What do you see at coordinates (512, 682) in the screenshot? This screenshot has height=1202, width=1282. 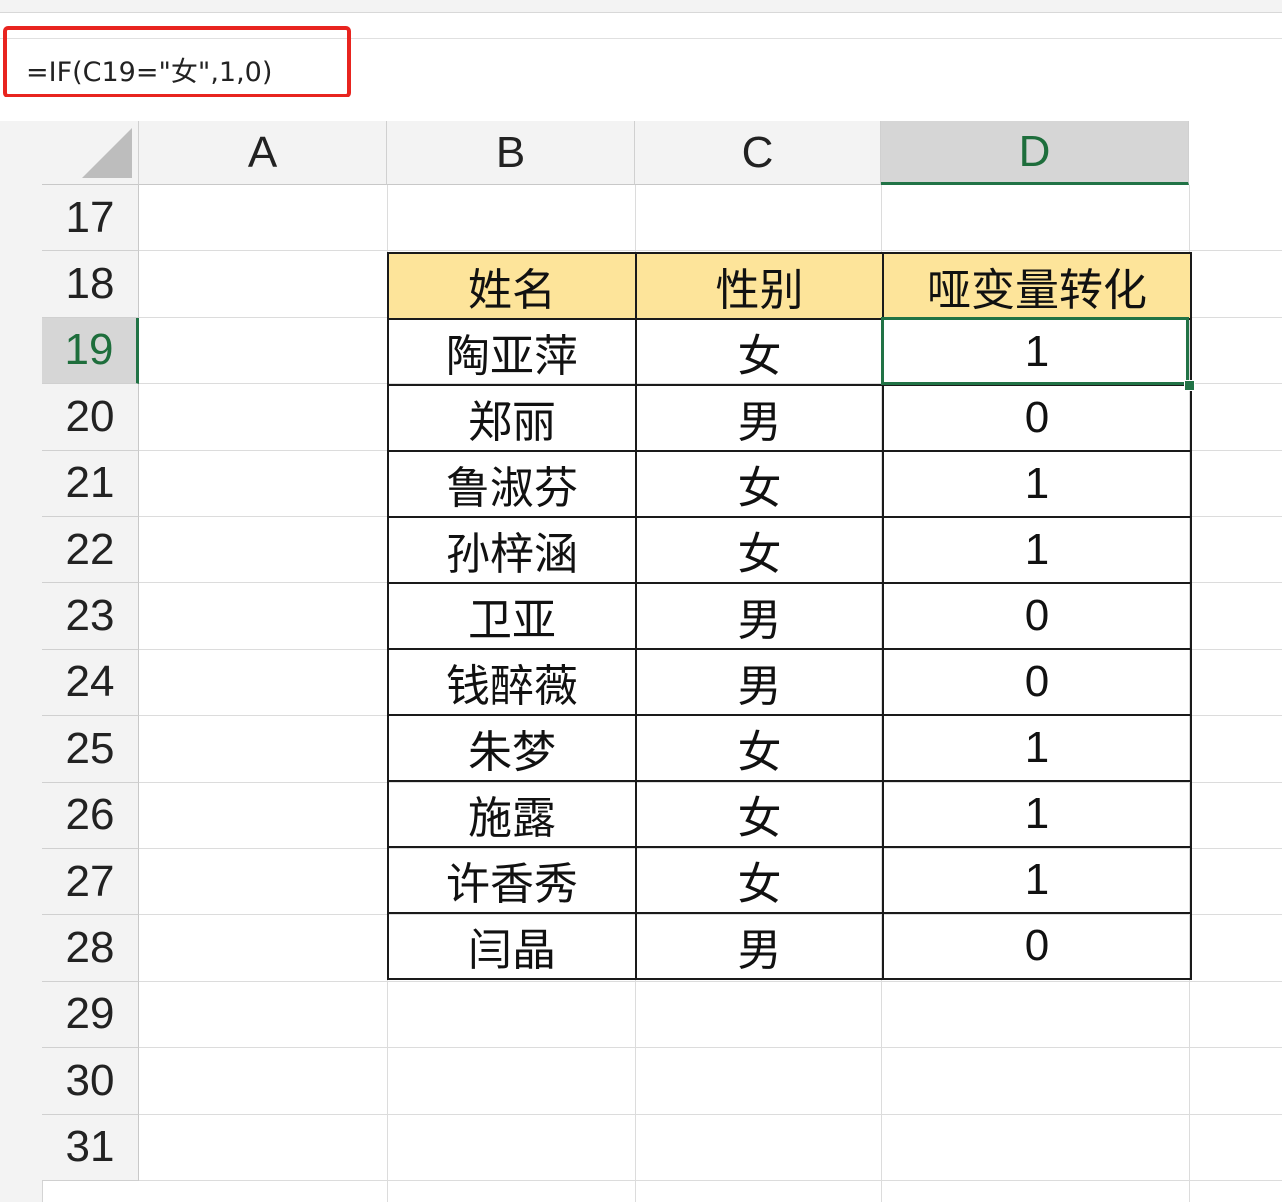 I see `cell-name: 钱醉薇` at bounding box center [512, 682].